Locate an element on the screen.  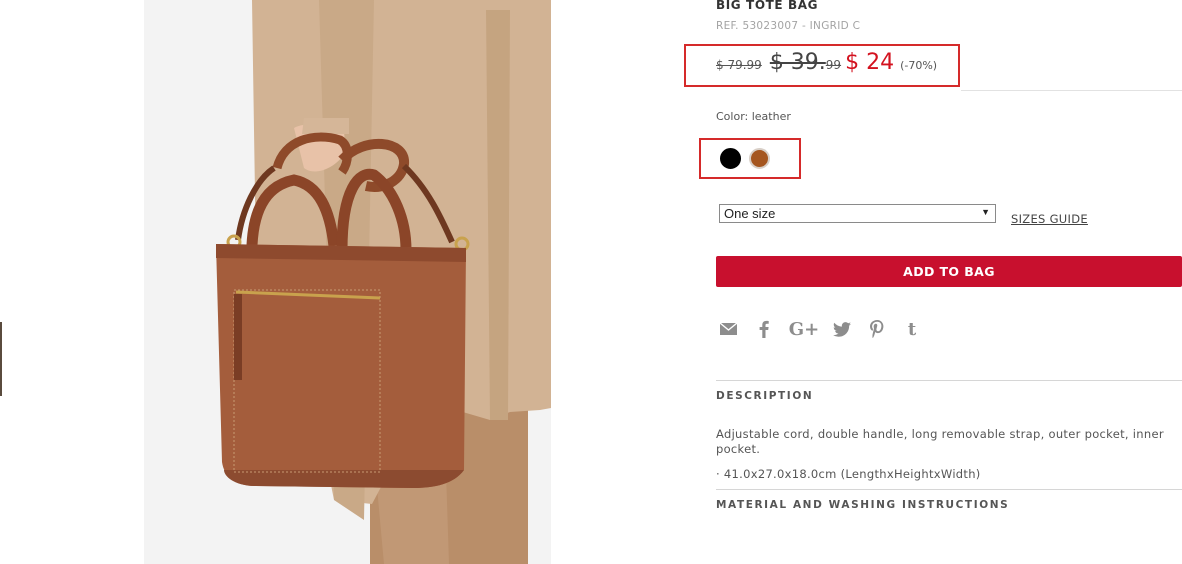
discount-badge: (-70%) is located at coordinates (919, 65).